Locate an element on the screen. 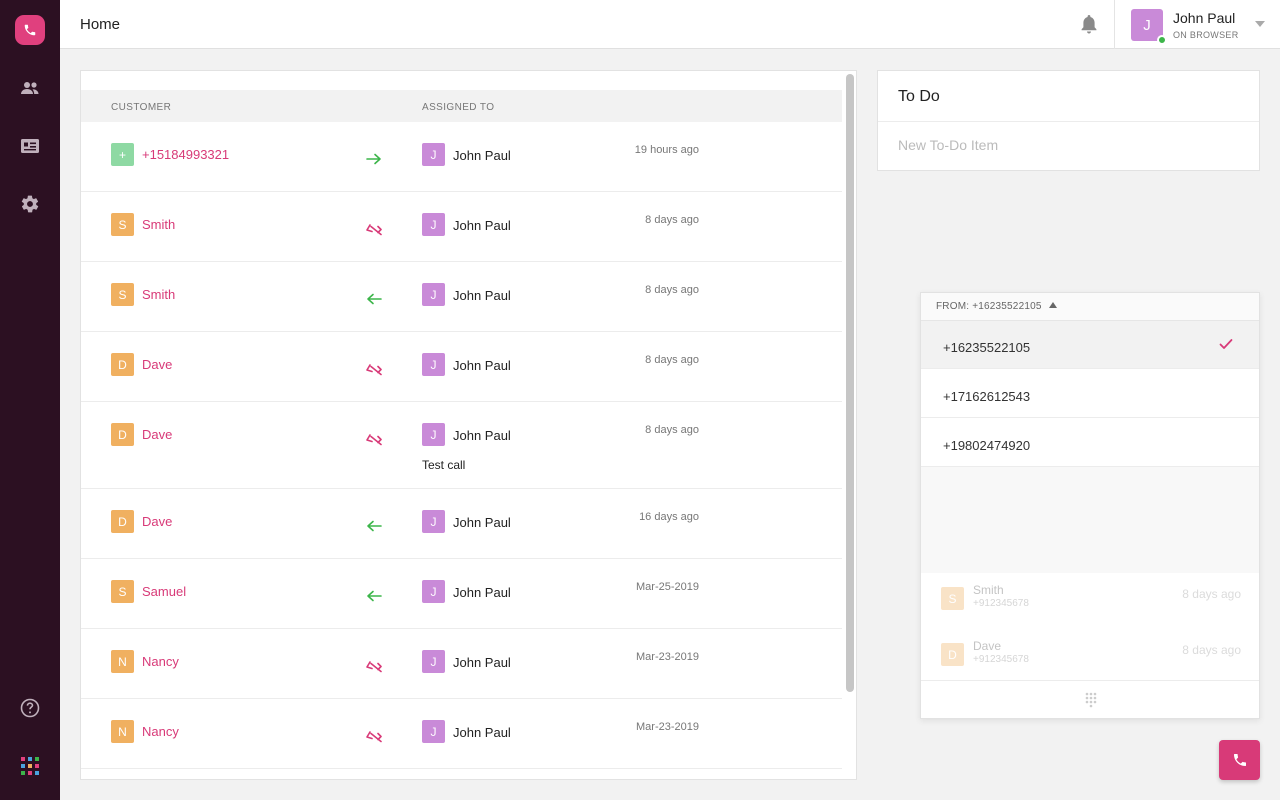 This screenshot has width=1280, height=800. recent-name: Dave is located at coordinates (987, 646).